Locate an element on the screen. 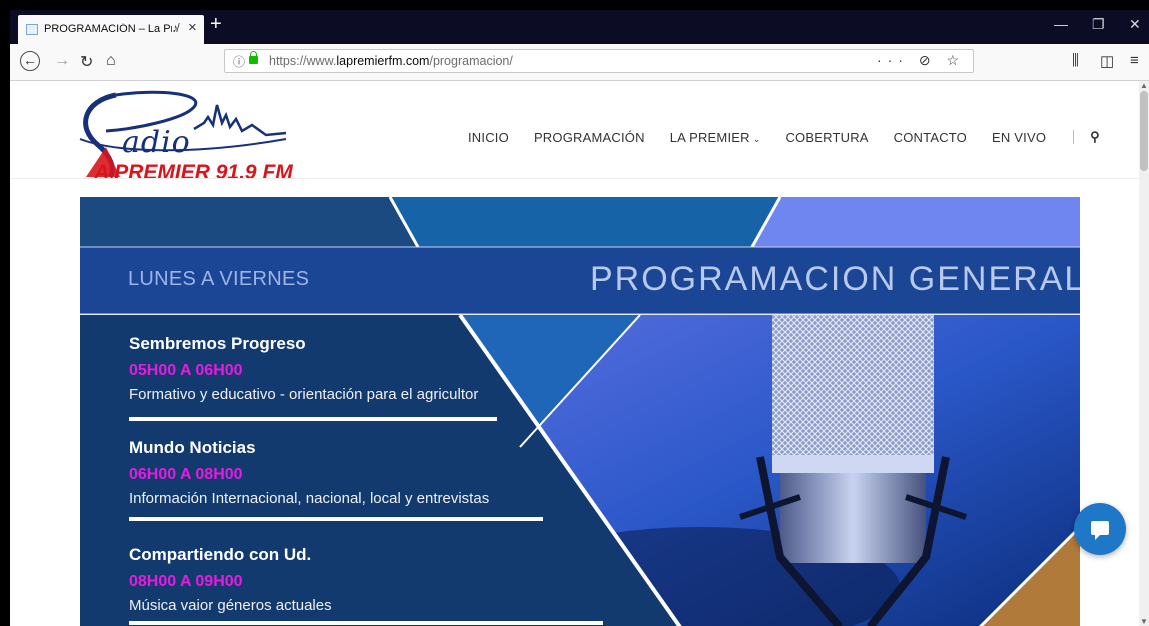  chevron-down-icon: ⌄ is located at coordinates (756, 138).